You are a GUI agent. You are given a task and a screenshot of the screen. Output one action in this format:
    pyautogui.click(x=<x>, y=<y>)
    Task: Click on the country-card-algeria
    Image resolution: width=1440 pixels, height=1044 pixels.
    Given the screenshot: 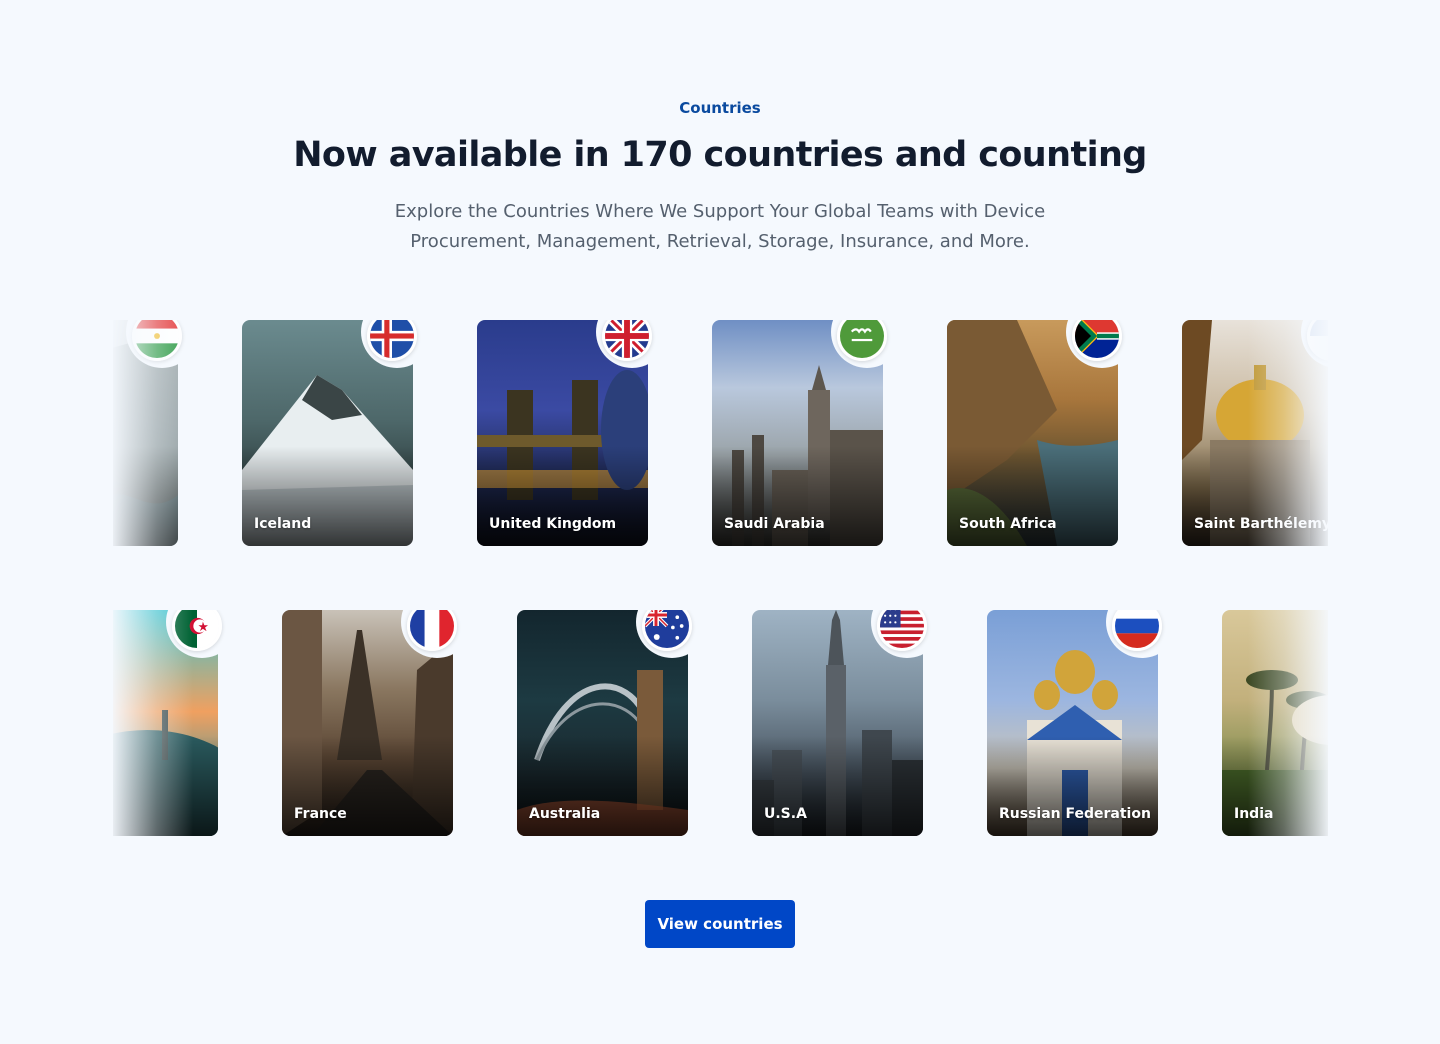 What is the action you would take?
    pyautogui.click(x=175, y=723)
    